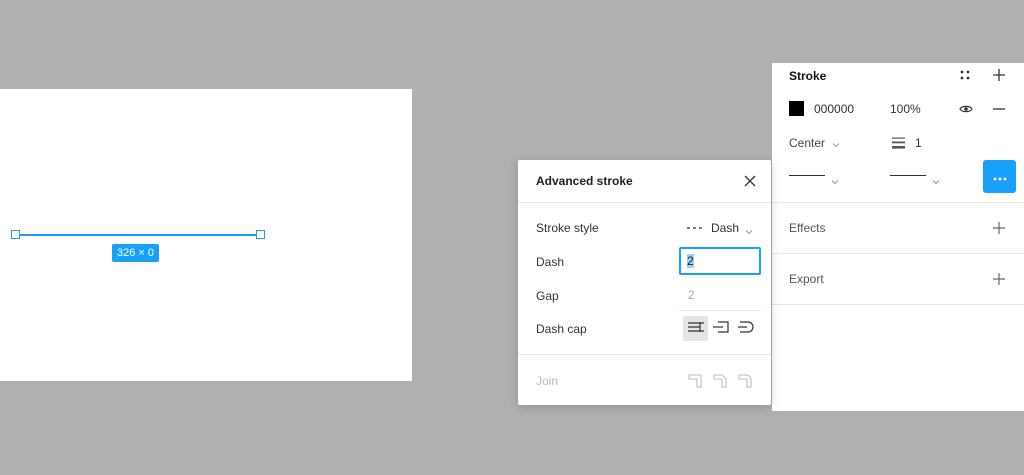 The image size is (1024, 475). I want to click on cap-none-icon, so click(695, 329).